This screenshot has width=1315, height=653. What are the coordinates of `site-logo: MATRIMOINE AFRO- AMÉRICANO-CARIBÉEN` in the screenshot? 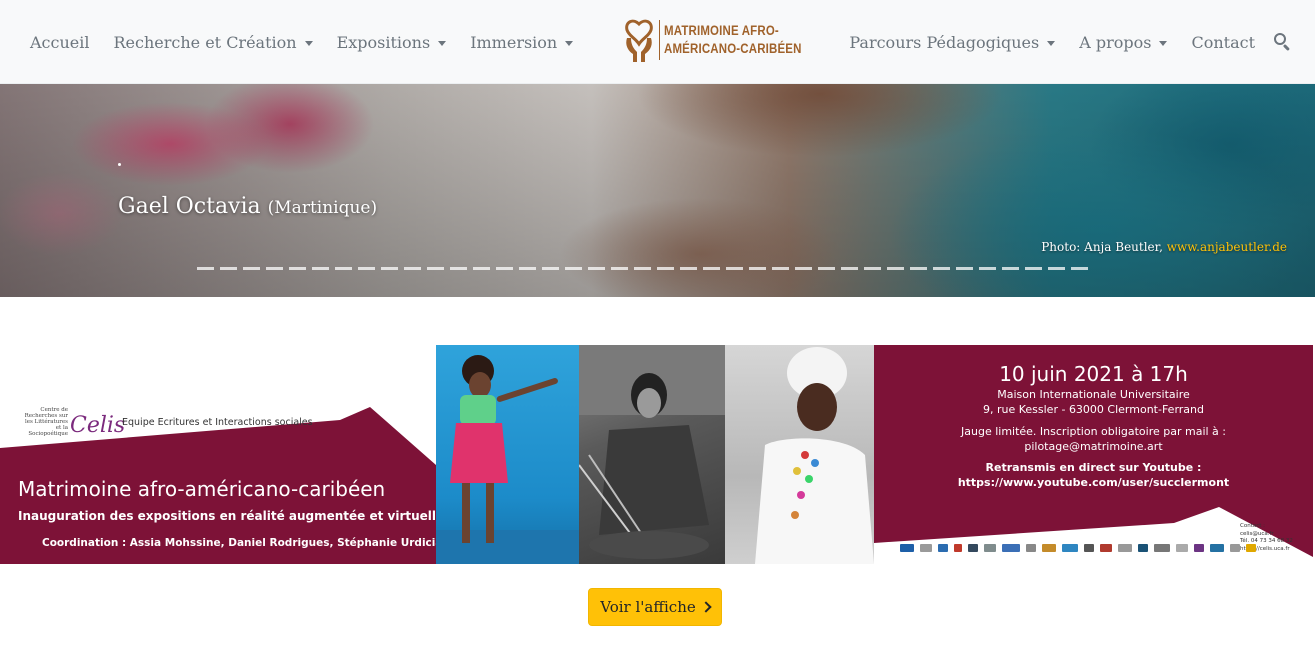 It's located at (723, 40).